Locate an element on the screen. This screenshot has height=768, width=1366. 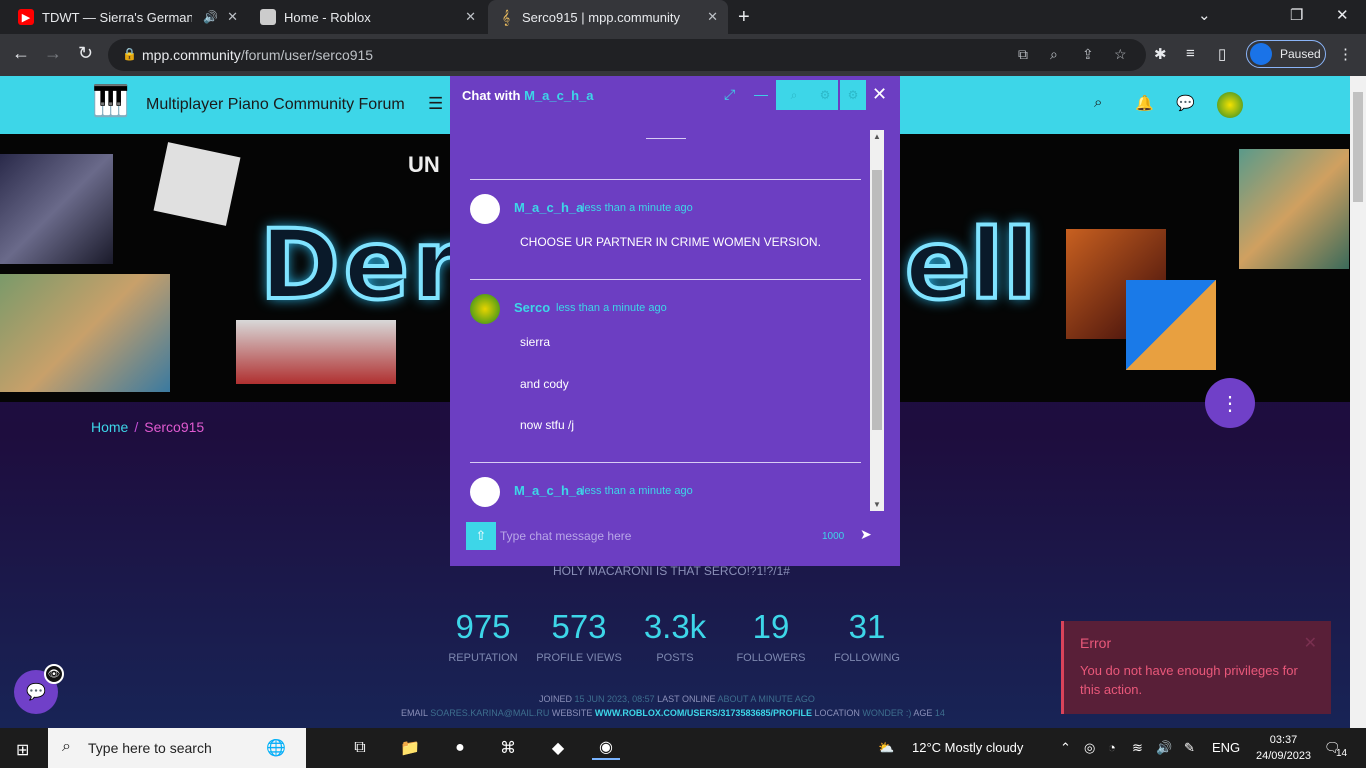
side-panel-icon: ▯ is located at coordinates (1222, 54).